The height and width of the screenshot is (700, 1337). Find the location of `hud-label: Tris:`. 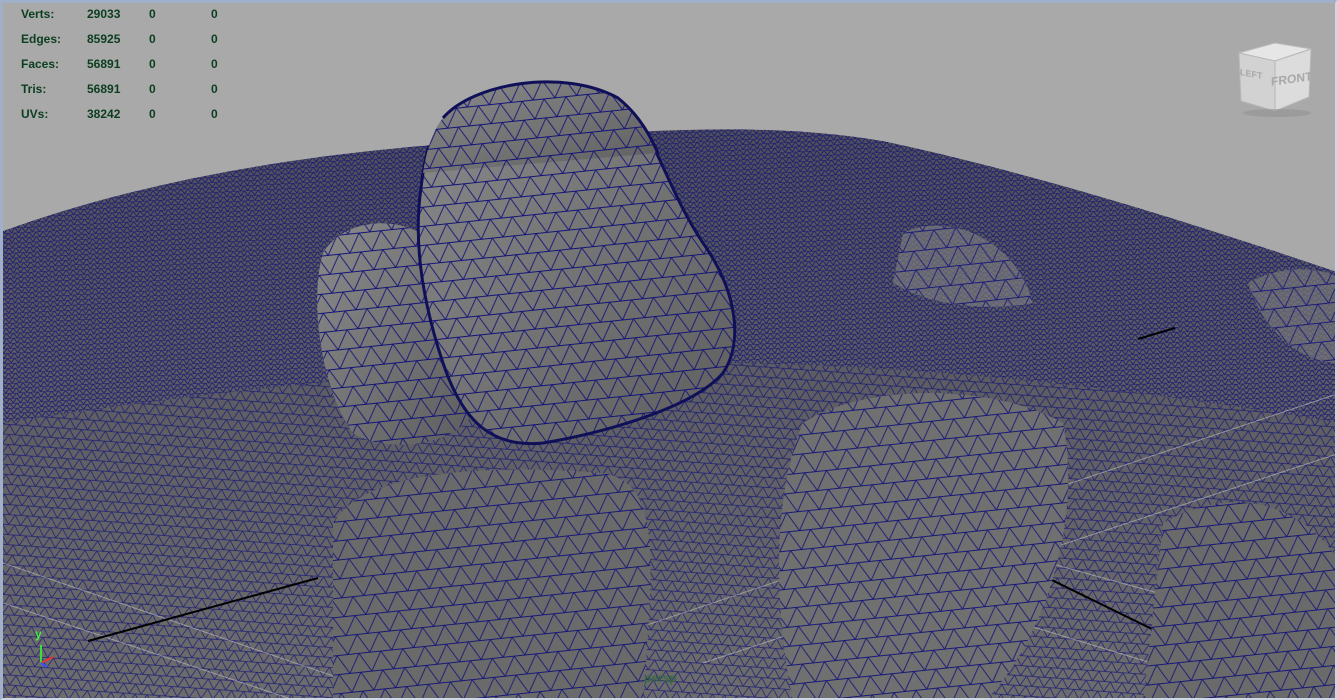

hud-label: Tris: is located at coordinates (34, 89).